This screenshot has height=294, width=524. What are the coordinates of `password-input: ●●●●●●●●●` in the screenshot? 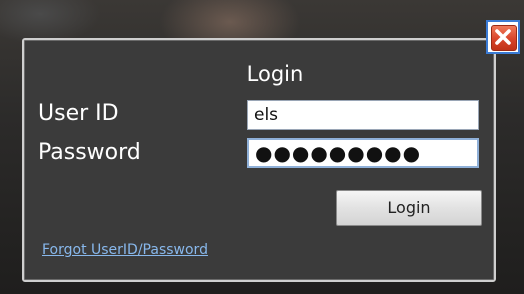 It's located at (363, 153).